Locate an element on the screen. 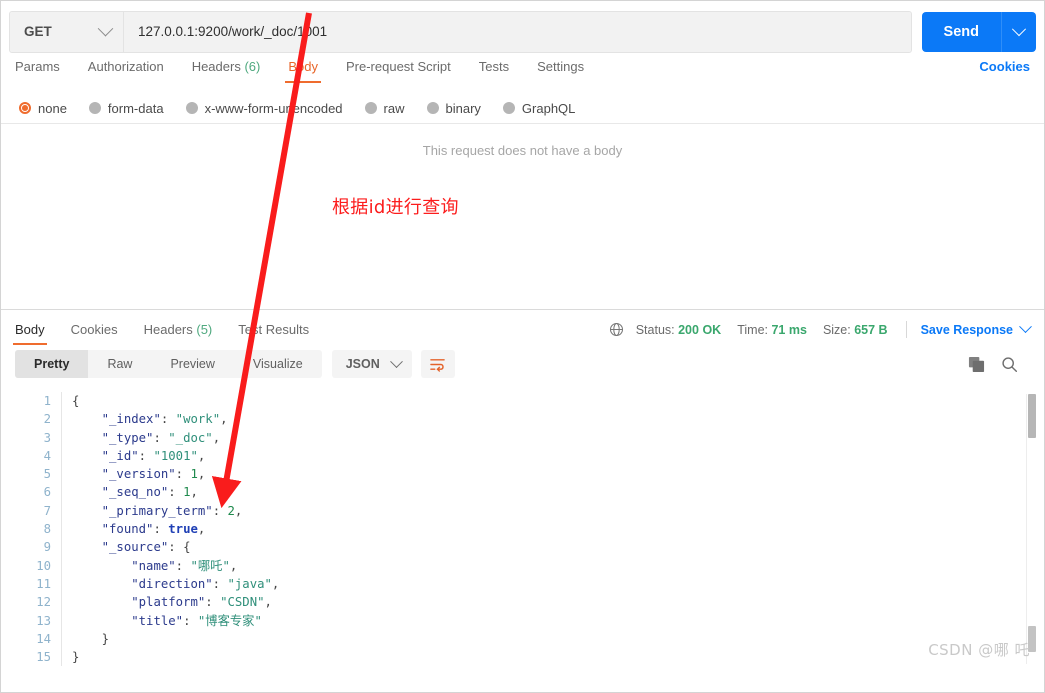 The image size is (1045, 693). line-number: 12 is located at coordinates (43, 602).